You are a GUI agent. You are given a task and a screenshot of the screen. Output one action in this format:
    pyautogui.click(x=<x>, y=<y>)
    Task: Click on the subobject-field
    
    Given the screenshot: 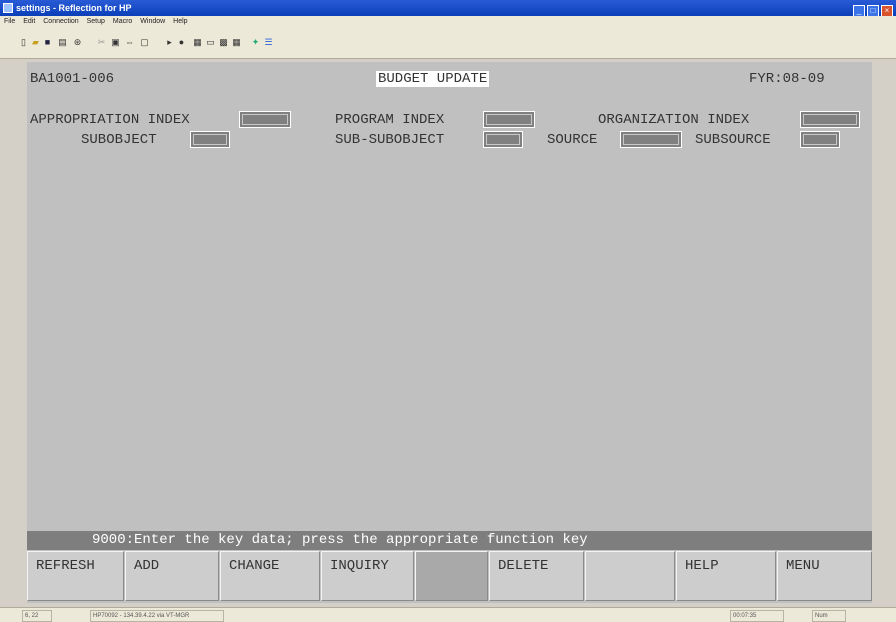 What is the action you would take?
    pyautogui.click(x=210, y=139)
    